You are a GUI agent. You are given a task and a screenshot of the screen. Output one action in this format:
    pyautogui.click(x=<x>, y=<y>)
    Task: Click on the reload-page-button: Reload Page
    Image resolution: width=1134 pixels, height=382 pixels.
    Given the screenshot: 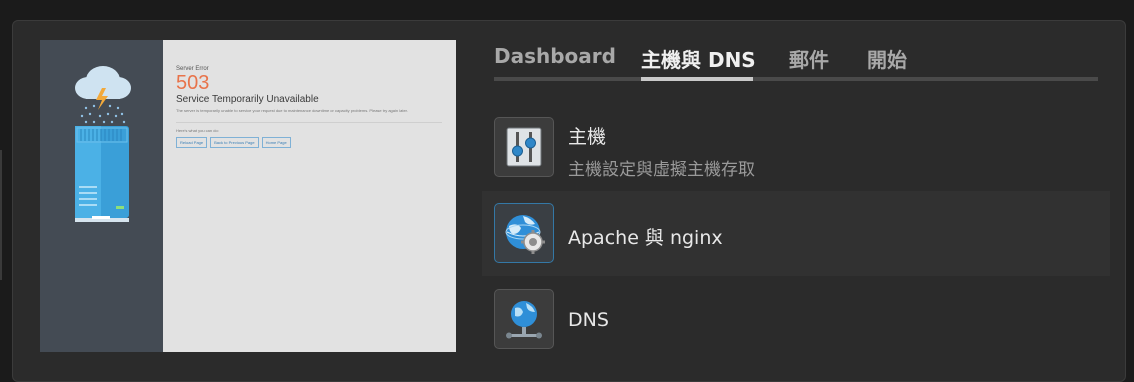 What is the action you would take?
    pyautogui.click(x=192, y=142)
    